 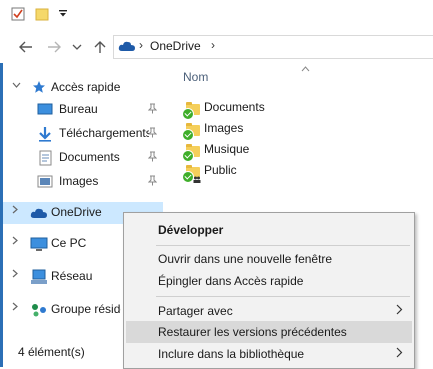 What do you see at coordinates (252, 332) in the screenshot?
I see `menu-label: Restaurer les versions précédentes` at bounding box center [252, 332].